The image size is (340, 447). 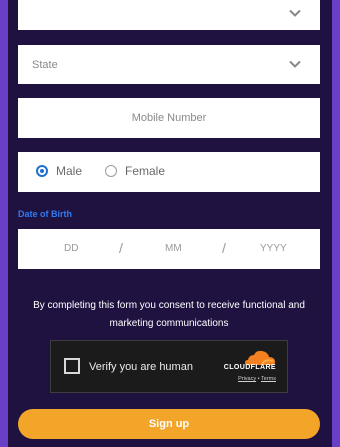 I want to click on terms-link: Terms, so click(x=268, y=379).